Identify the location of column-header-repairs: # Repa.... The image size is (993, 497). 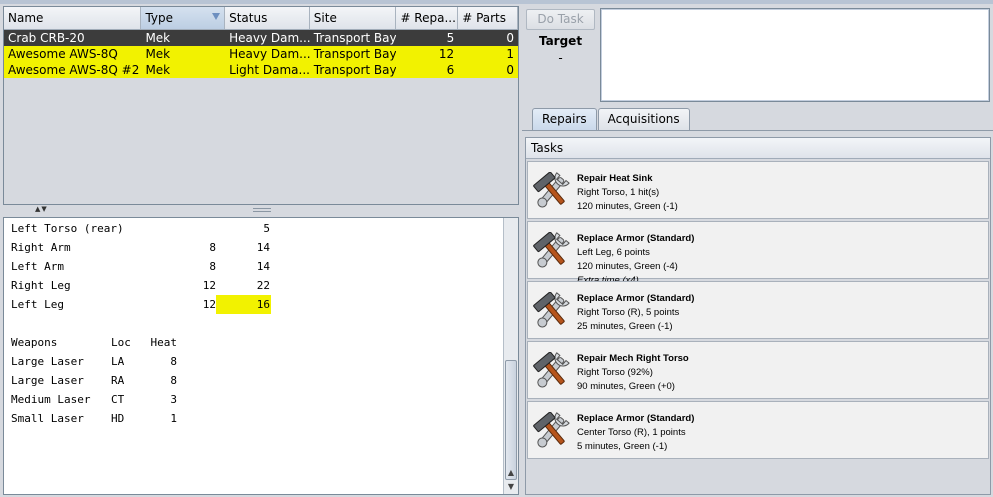
(427, 18).